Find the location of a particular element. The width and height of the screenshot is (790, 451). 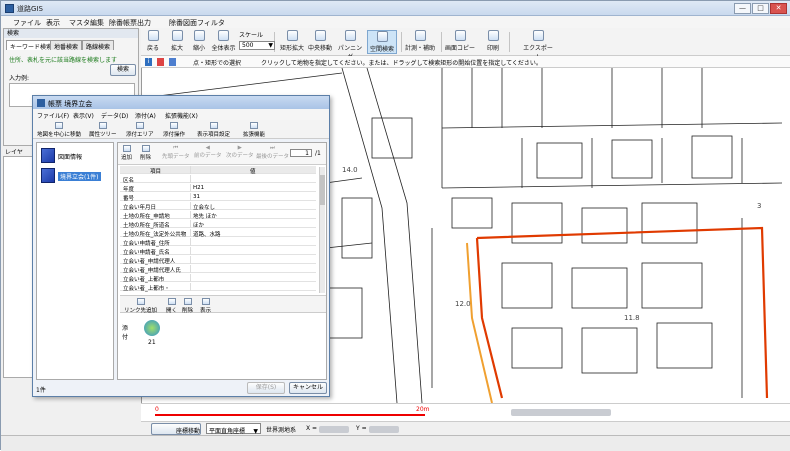

delete-record-button: 削除 is located at coordinates (145, 153).